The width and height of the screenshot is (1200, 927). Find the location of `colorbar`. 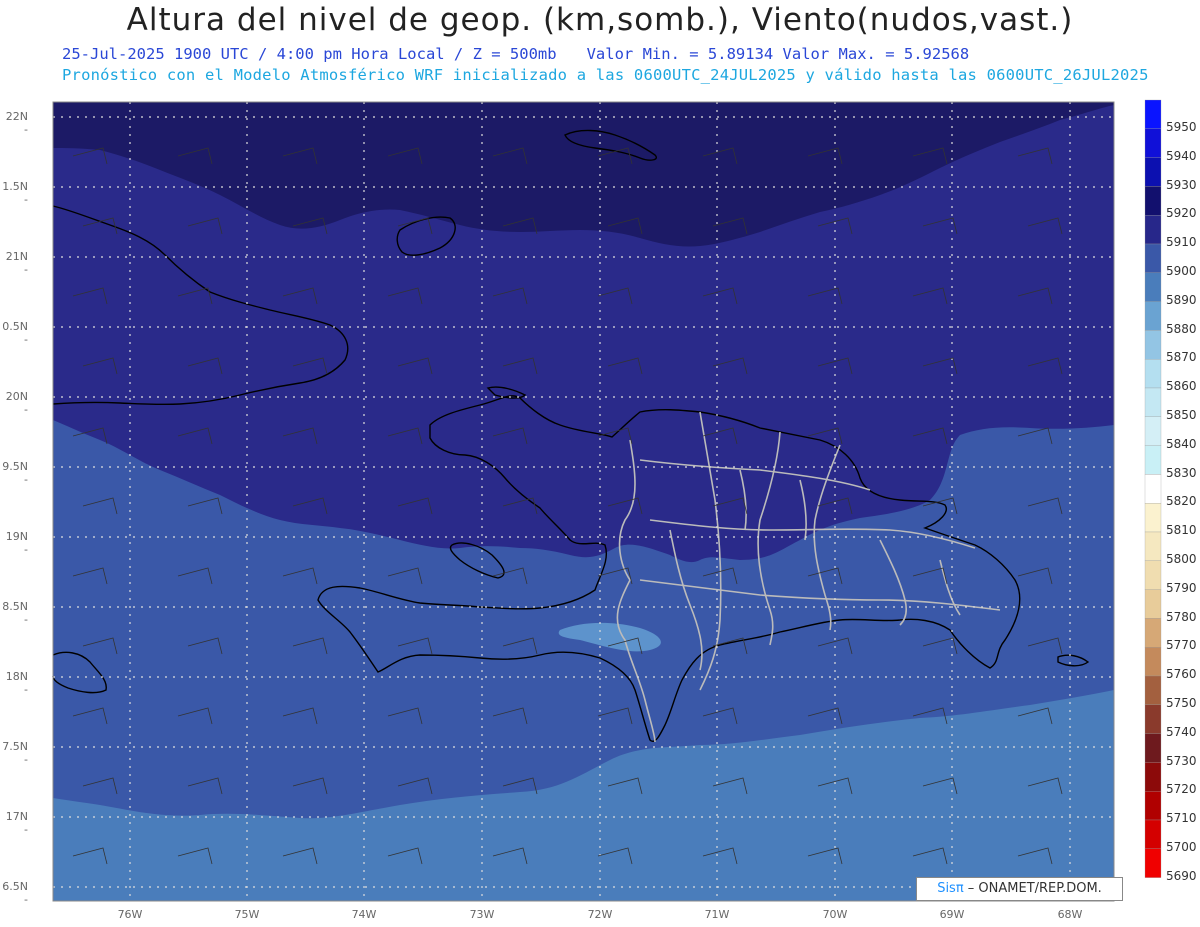

colorbar is located at coordinates (1153, 488).